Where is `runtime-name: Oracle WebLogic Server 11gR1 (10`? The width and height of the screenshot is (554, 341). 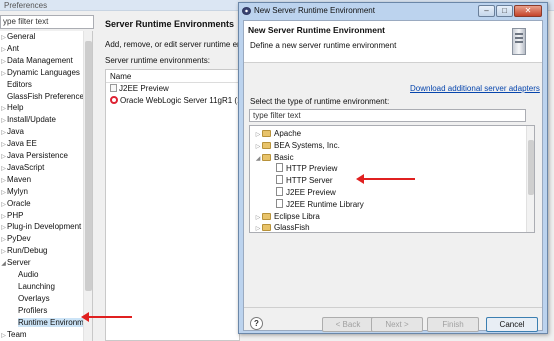
runtime-name: Oracle WebLogic Server 11gR1 (10 is located at coordinates (183, 100).